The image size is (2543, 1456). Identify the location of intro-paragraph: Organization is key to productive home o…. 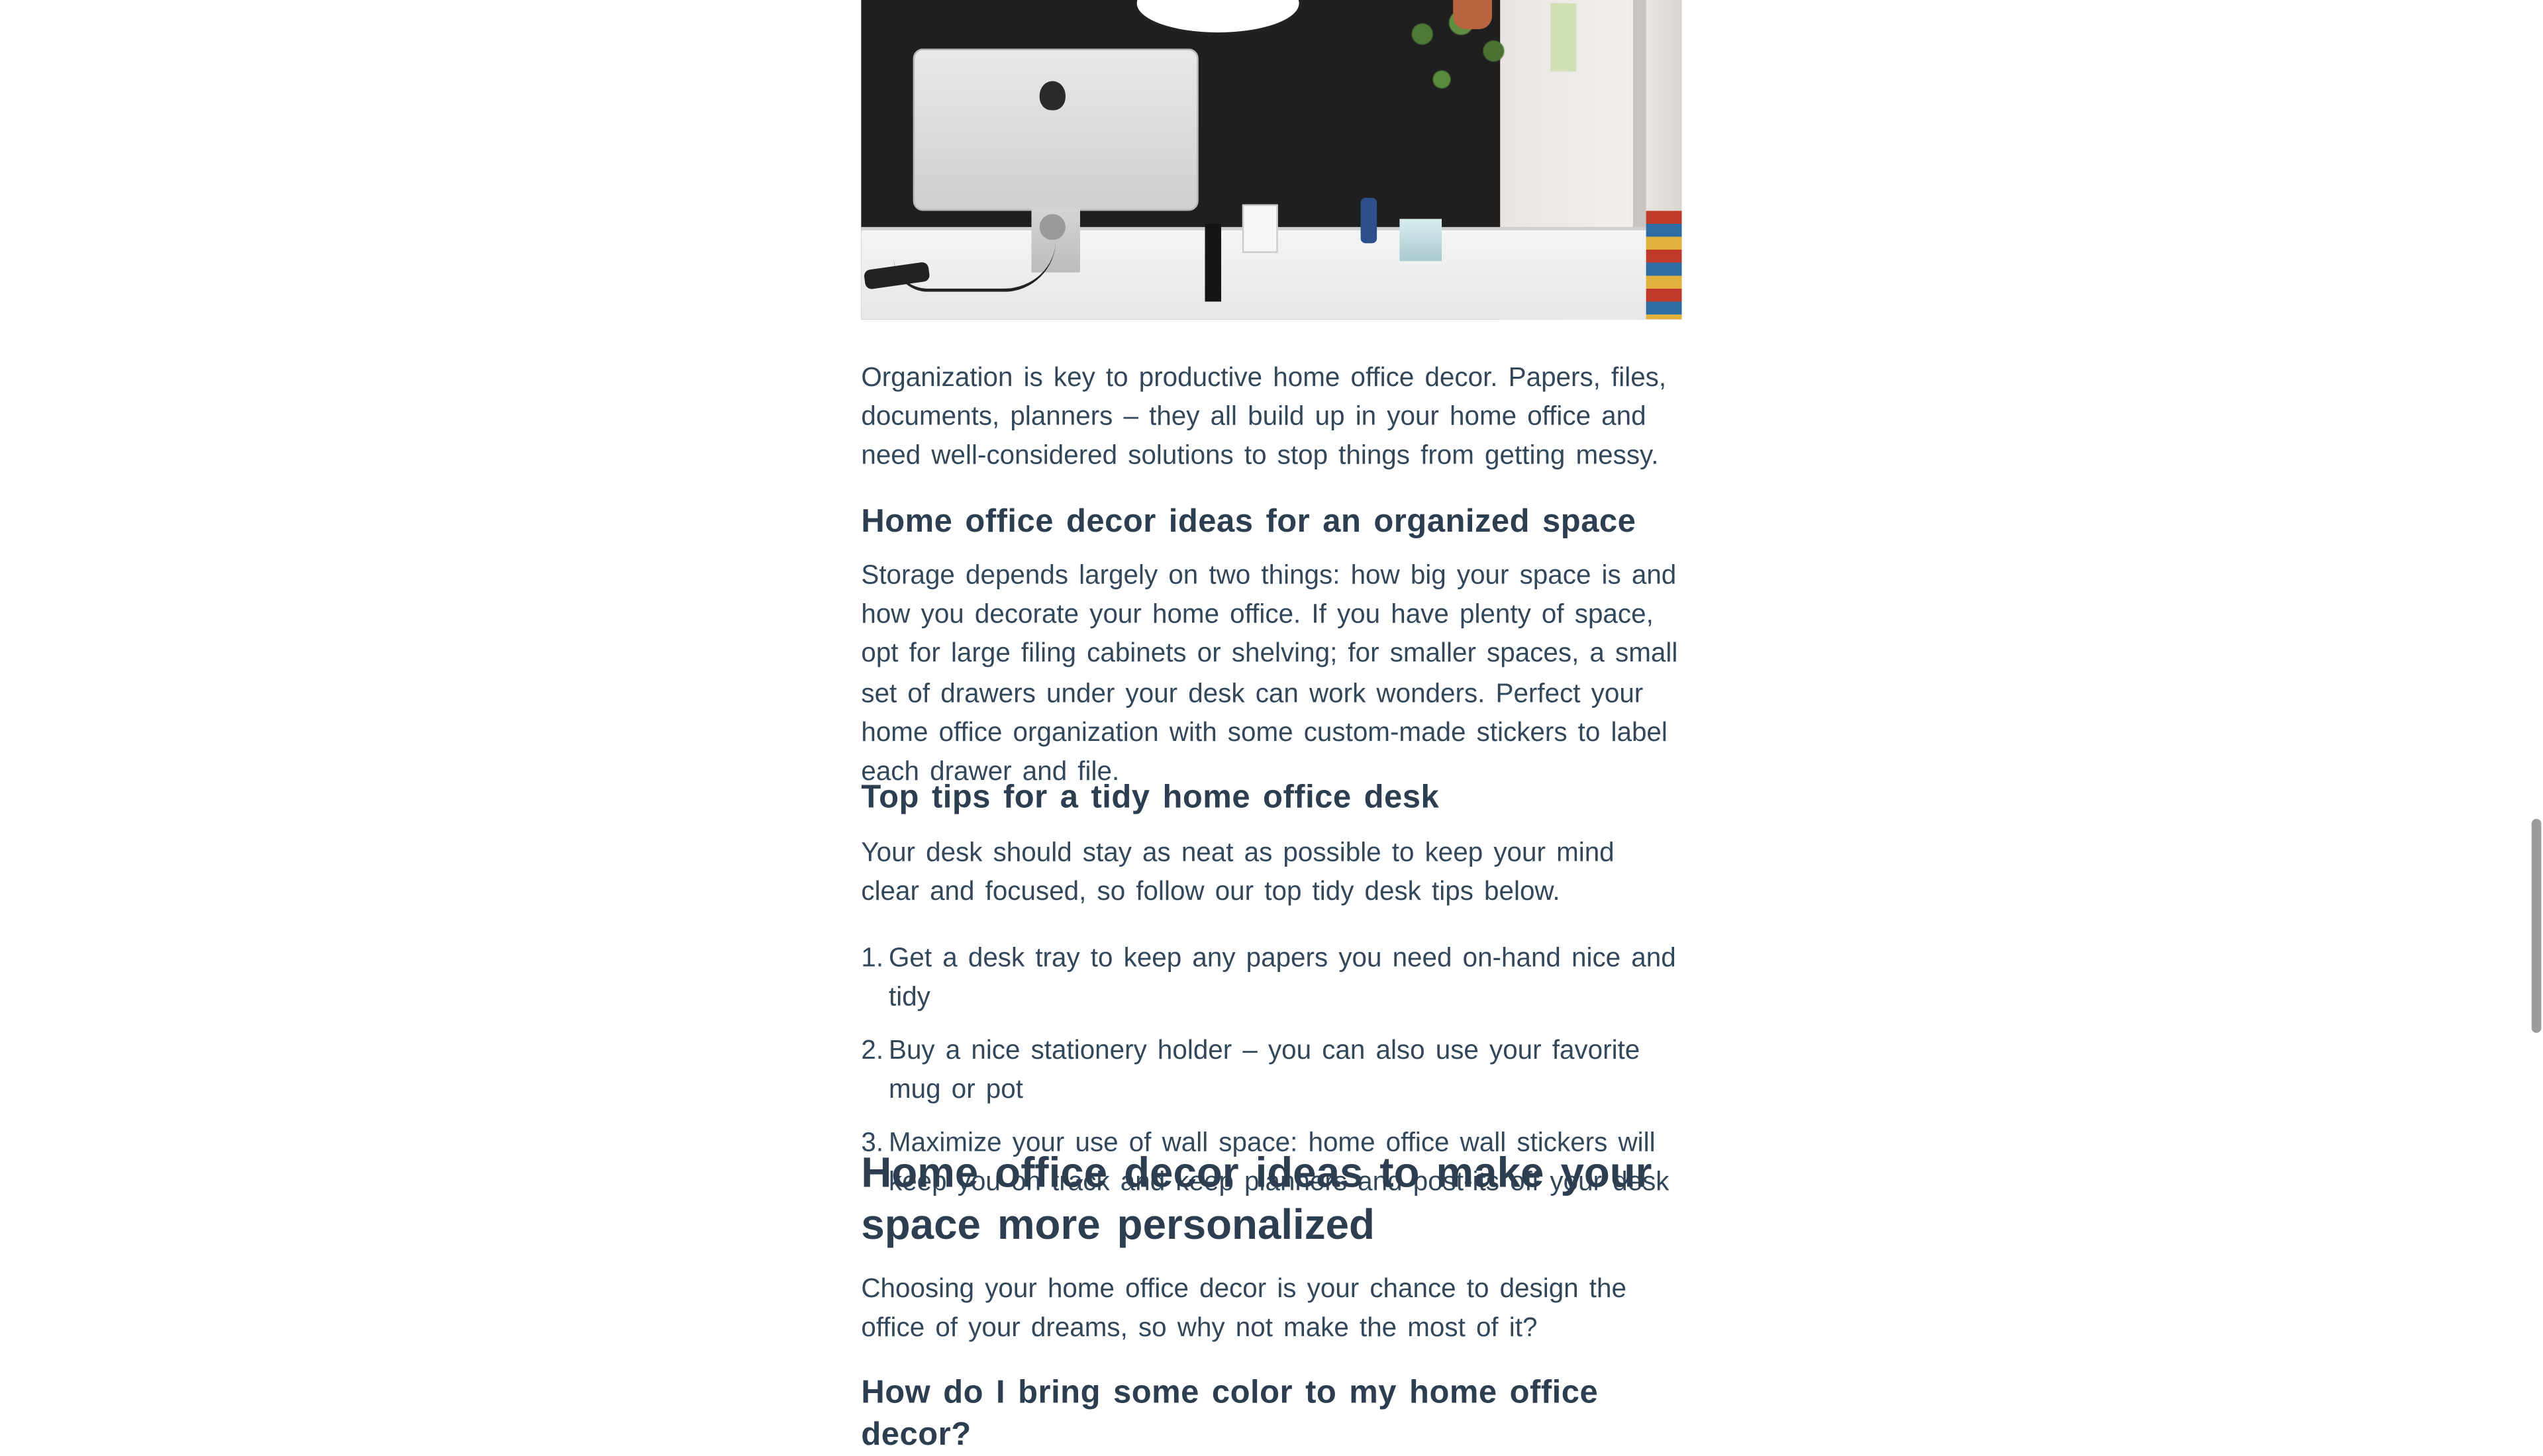
(1264, 417).